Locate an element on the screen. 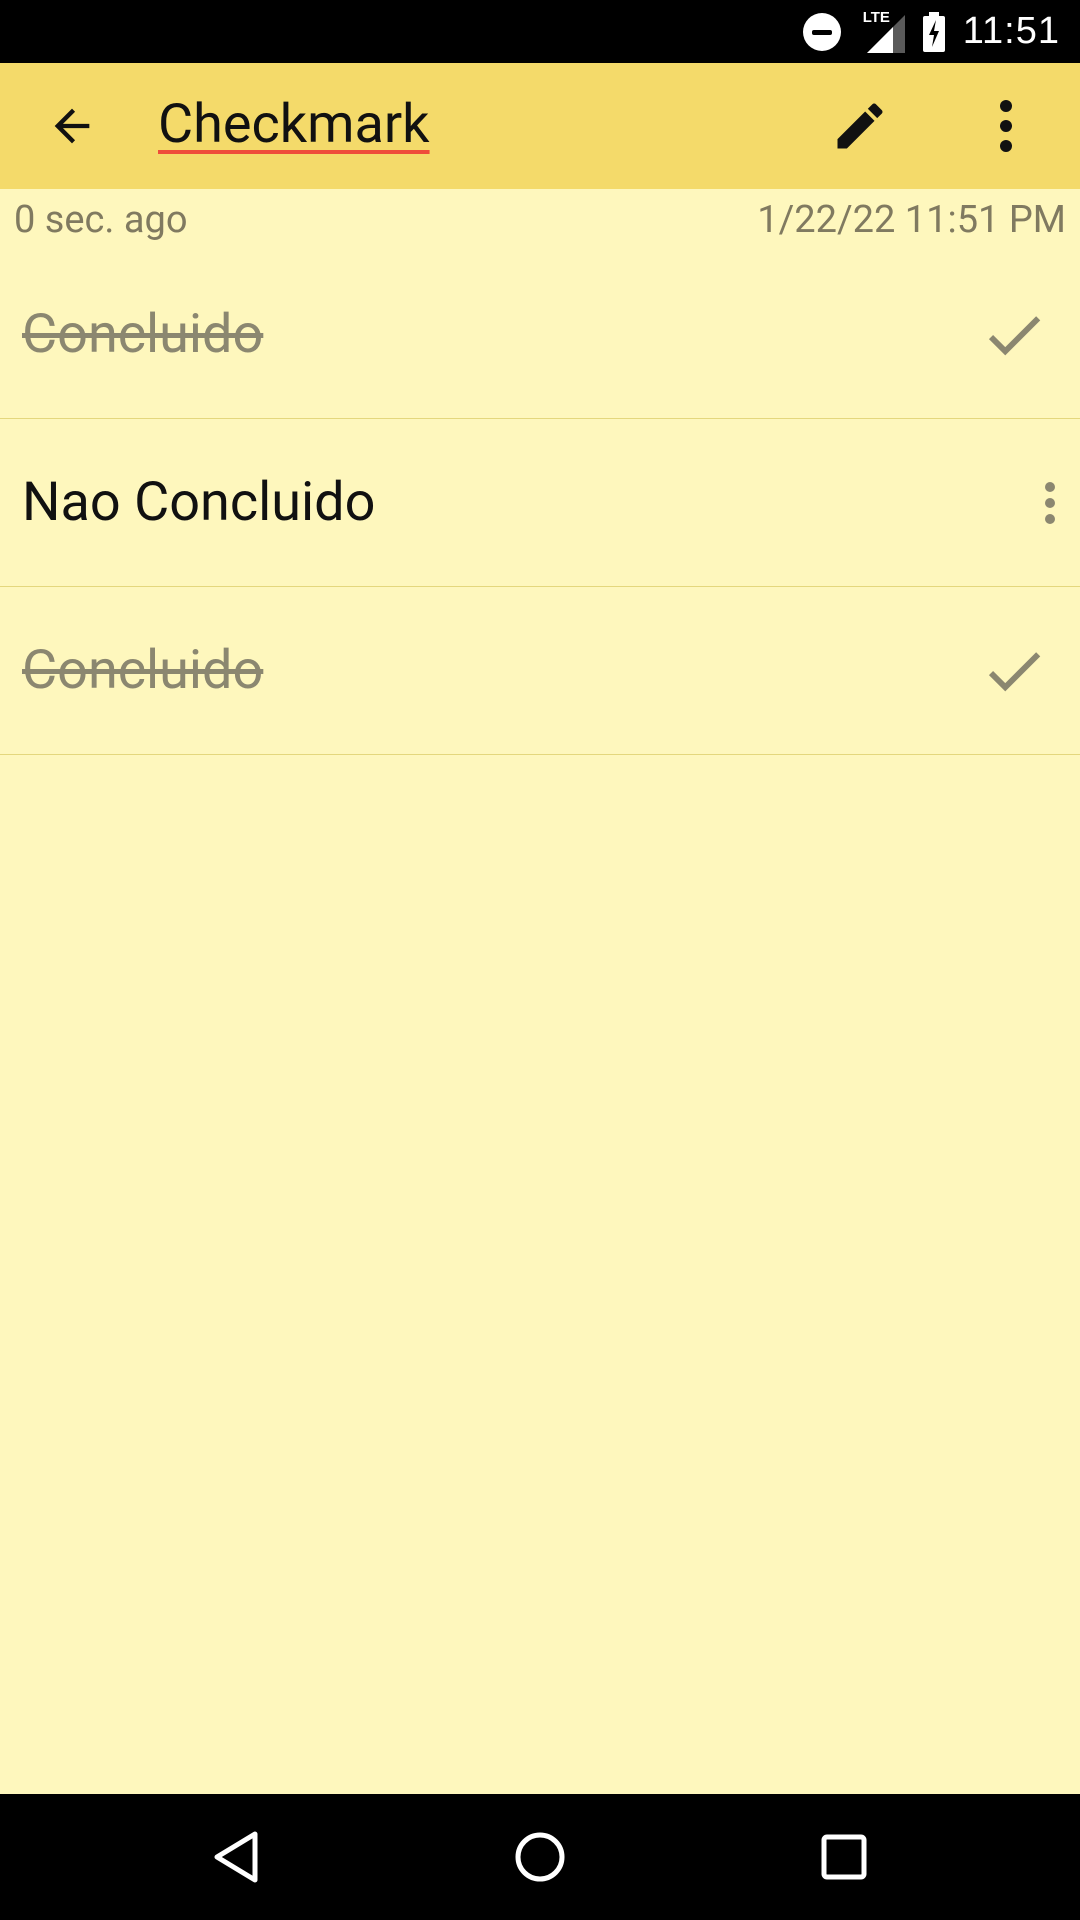  timestamp: 1/22/22 11:51 PM is located at coordinates (911, 220).